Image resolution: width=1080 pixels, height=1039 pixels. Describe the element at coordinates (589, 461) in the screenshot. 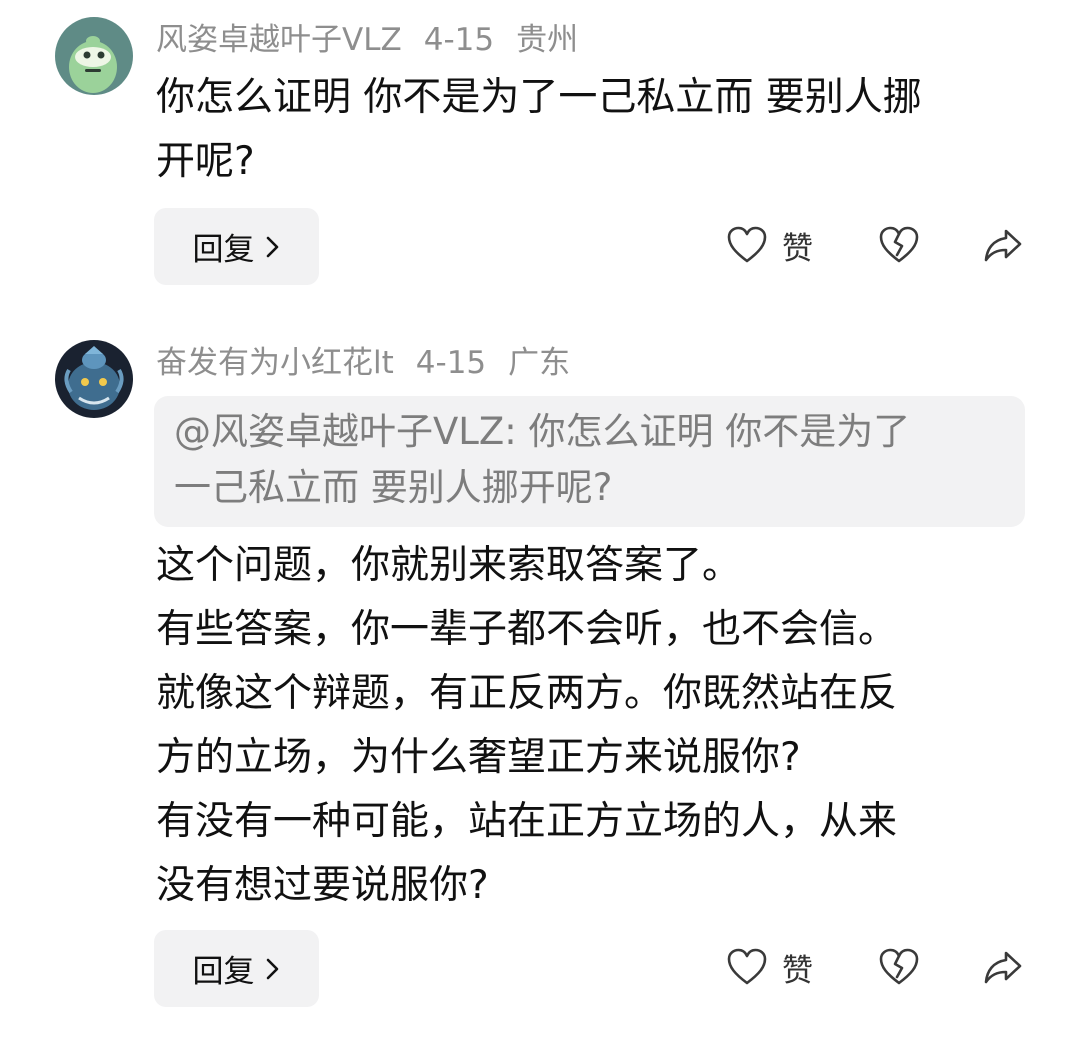

I see `quoted-reply: @风姿卓越叶子VLZ: 你怎么证明 你不是为了 一己私立而 要别人挪开呢?` at that location.